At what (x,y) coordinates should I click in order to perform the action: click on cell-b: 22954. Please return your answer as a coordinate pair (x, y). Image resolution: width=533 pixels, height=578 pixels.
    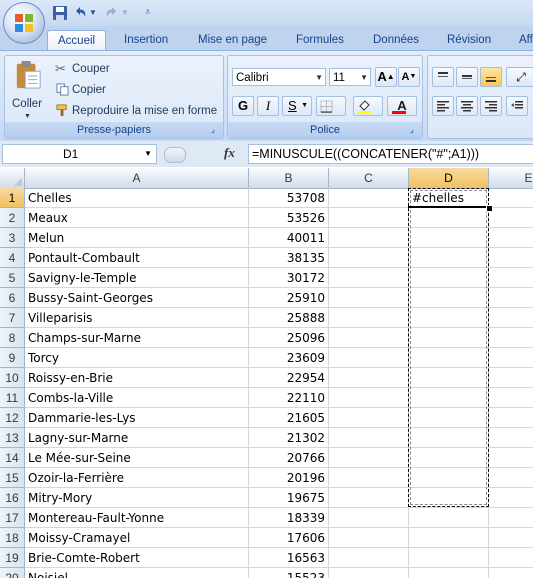
    Looking at the image, I should click on (289, 378).